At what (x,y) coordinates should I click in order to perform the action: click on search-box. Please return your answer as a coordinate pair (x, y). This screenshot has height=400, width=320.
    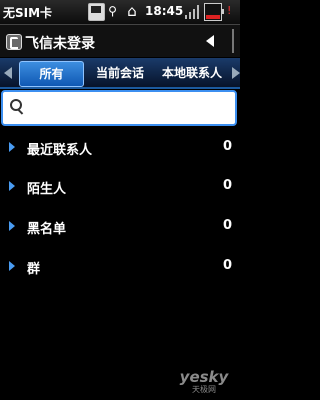
    Looking at the image, I should click on (119, 108).